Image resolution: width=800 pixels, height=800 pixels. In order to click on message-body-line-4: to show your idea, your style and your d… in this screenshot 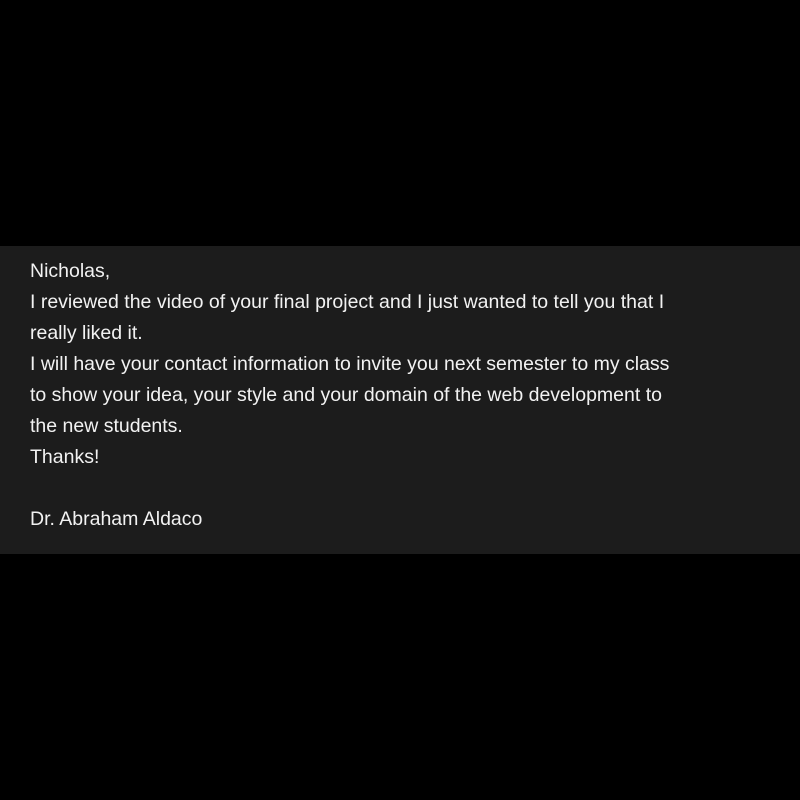, I will do `click(346, 395)`.